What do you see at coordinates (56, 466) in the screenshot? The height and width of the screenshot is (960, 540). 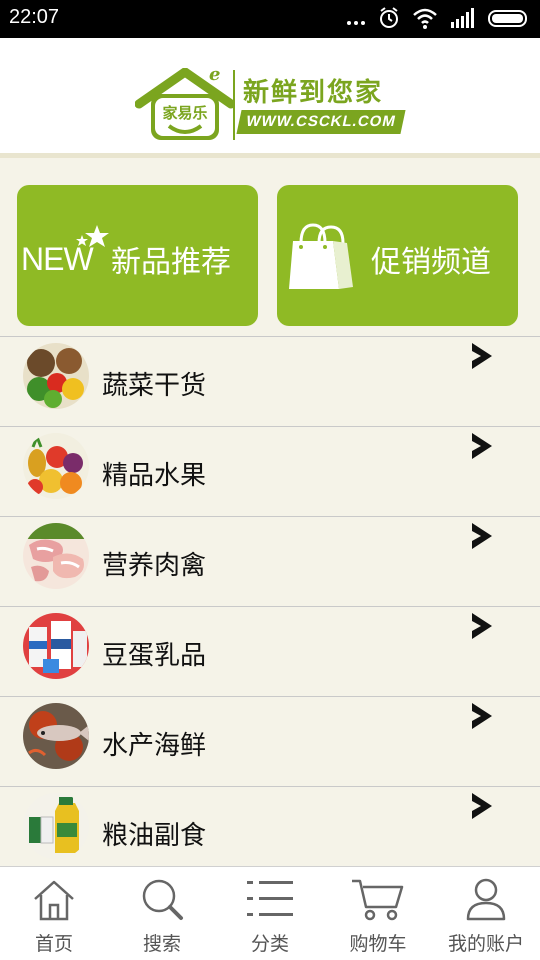 I see `fruits-icon` at bounding box center [56, 466].